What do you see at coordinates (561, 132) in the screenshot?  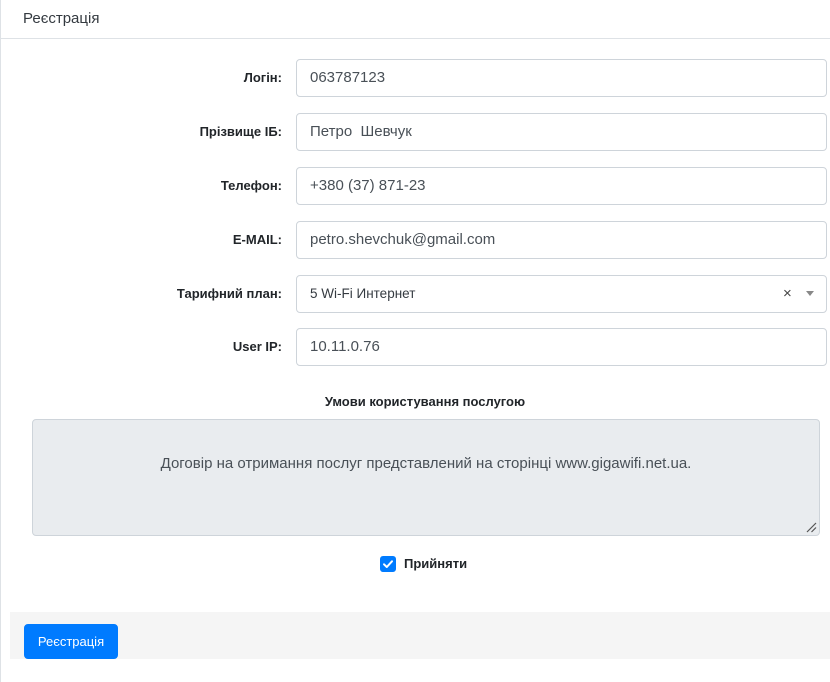 I see `name-input: Петро Шевчук` at bounding box center [561, 132].